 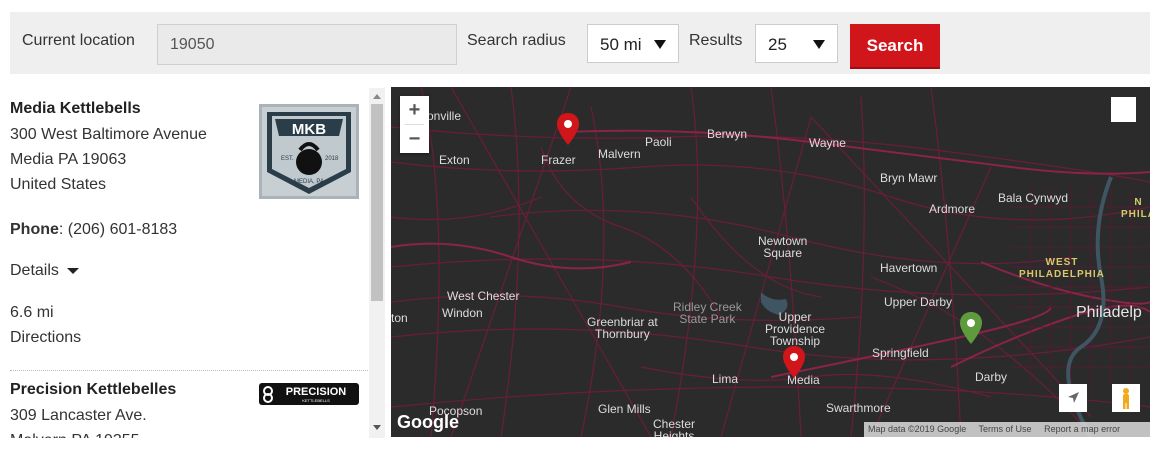 What do you see at coordinates (918, 302) in the screenshot?
I see `place-upper-darby: Upper Darby` at bounding box center [918, 302].